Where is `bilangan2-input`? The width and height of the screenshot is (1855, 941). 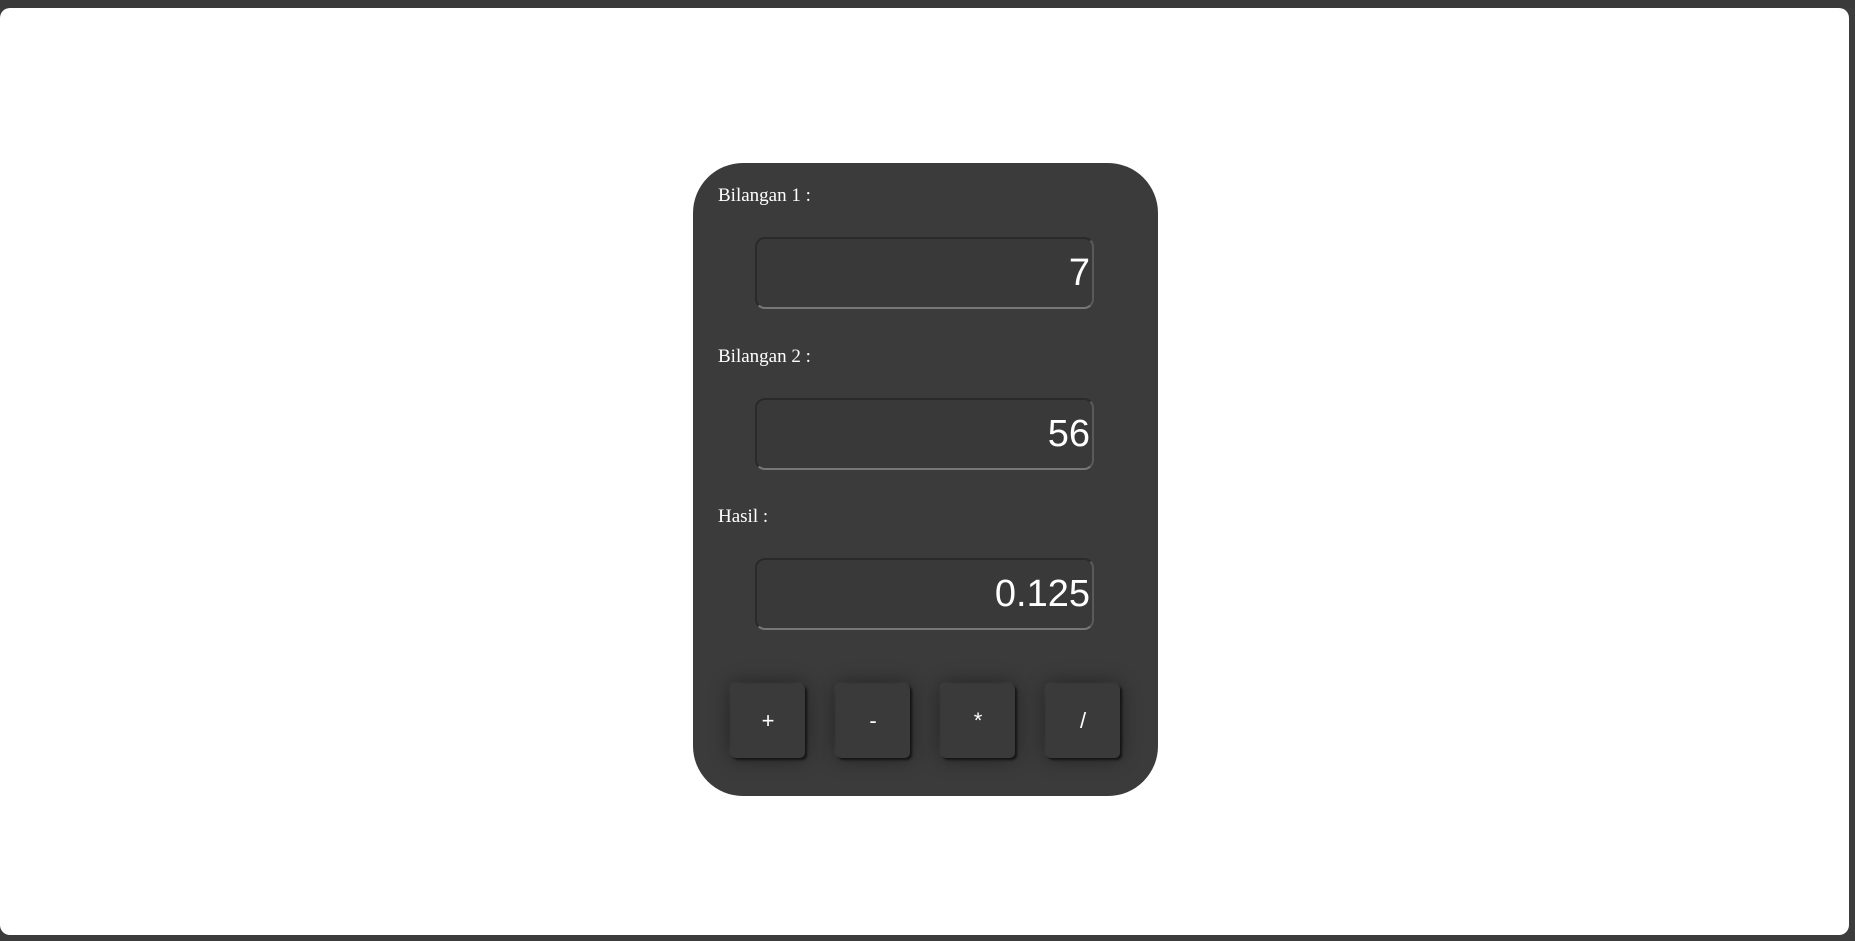 bilangan2-input is located at coordinates (924, 434).